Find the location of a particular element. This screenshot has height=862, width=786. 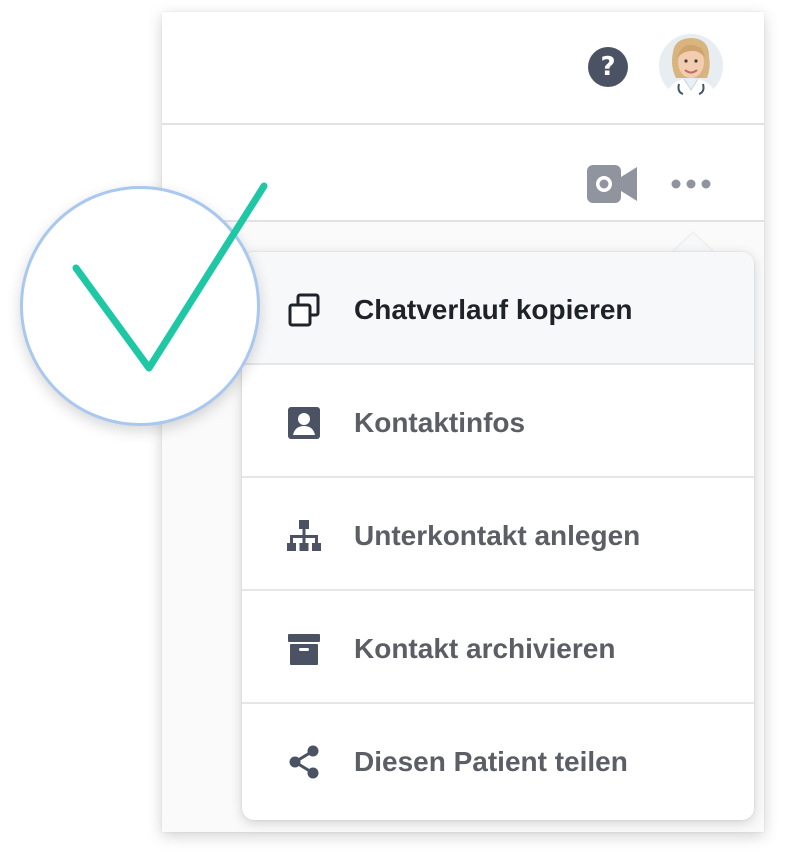

contact-card-icon is located at coordinates (304, 423).